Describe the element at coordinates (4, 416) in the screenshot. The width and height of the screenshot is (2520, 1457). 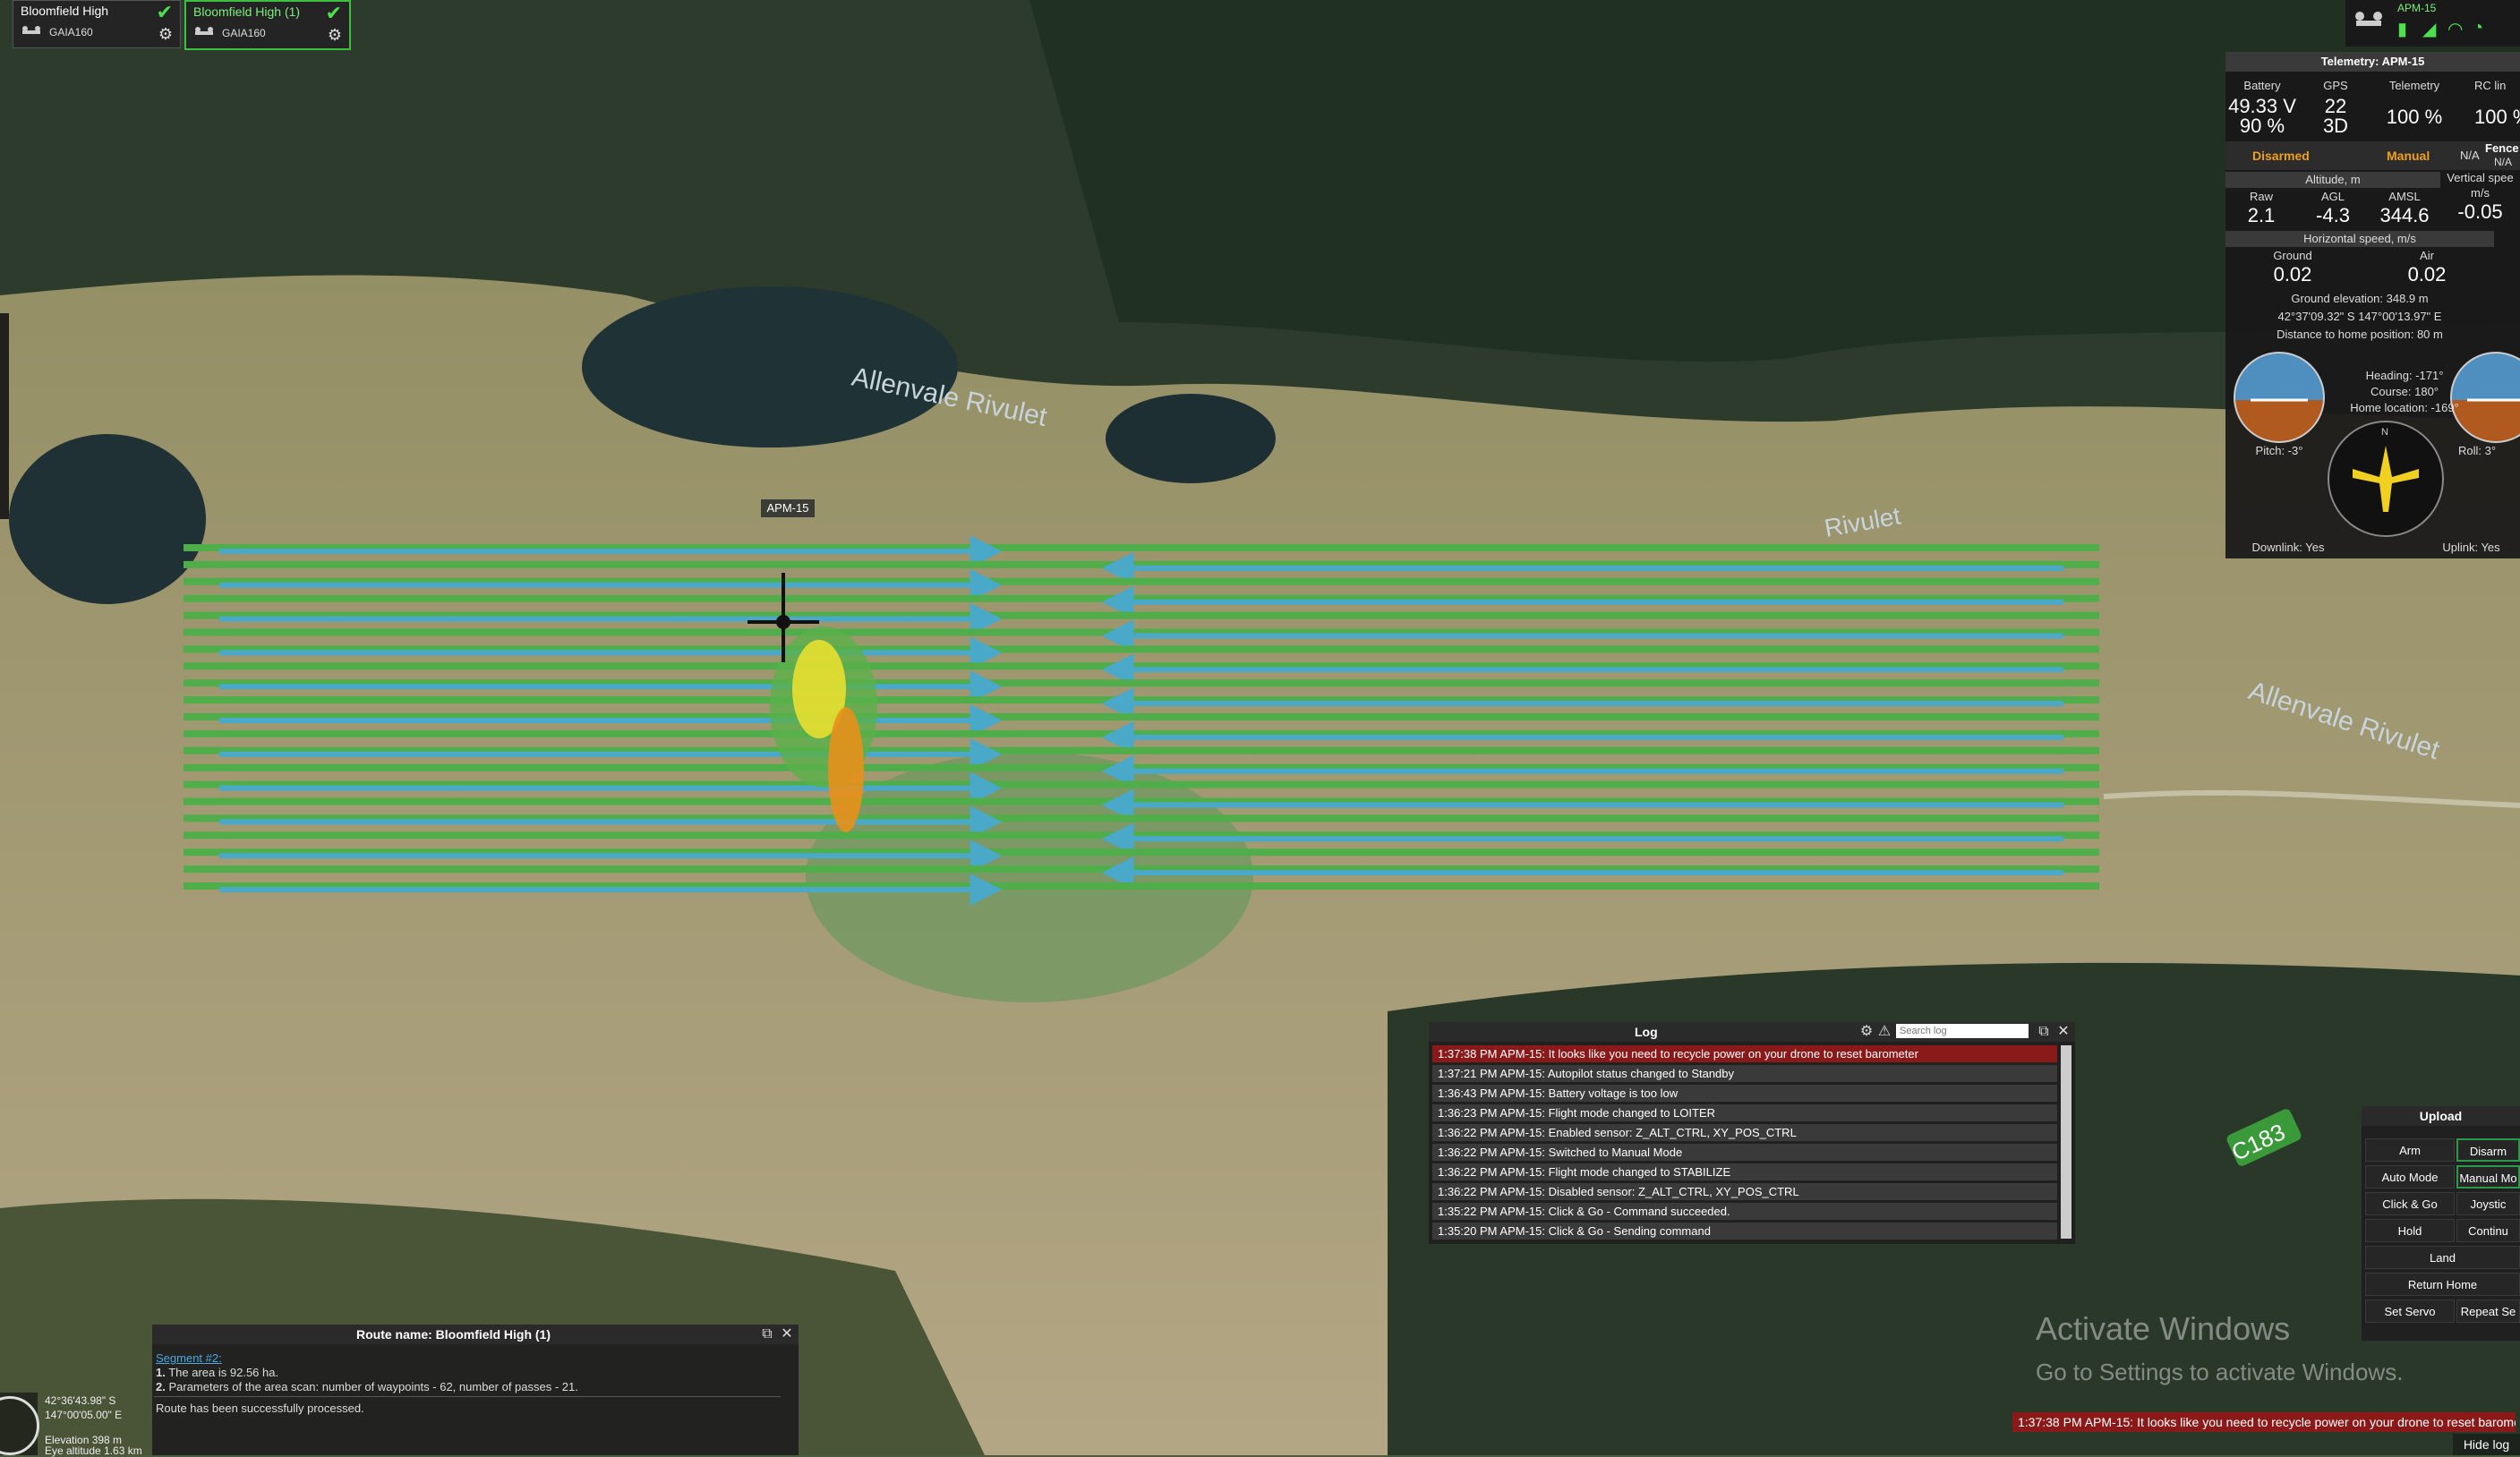
I see `left-toolbar` at that location.